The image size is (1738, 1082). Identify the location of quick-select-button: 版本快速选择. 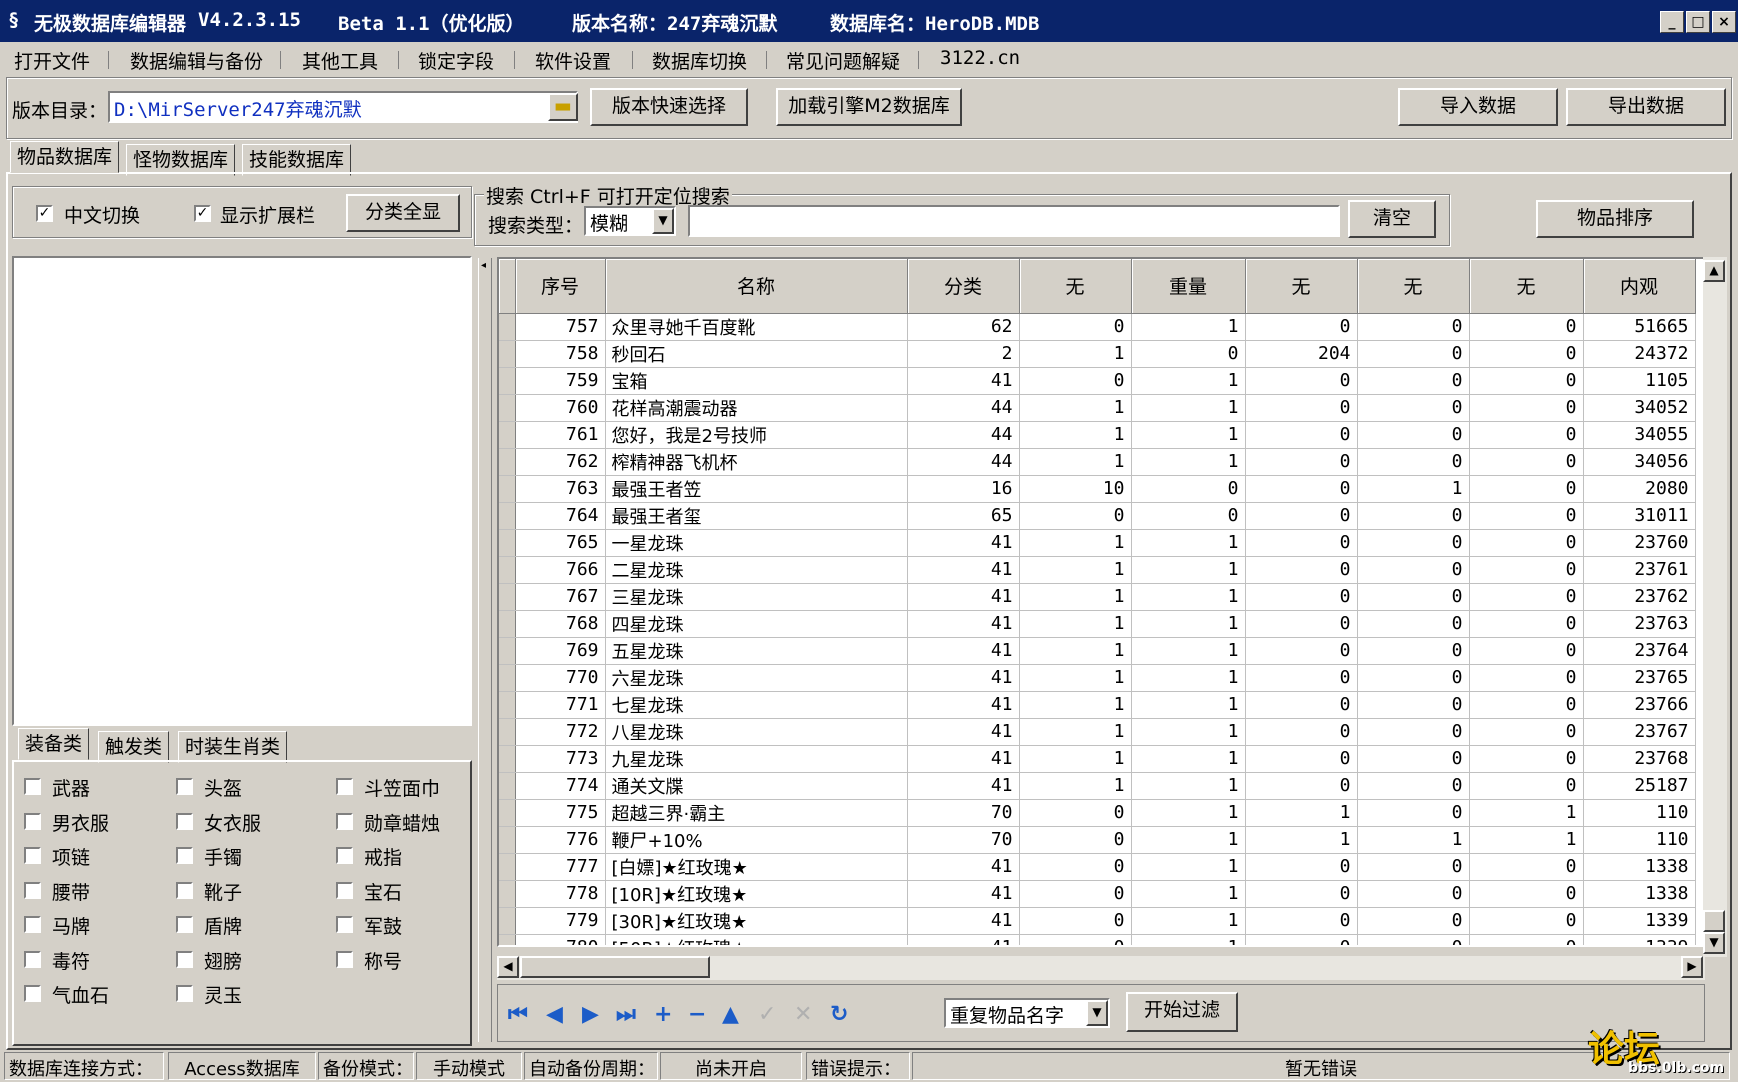
(669, 107).